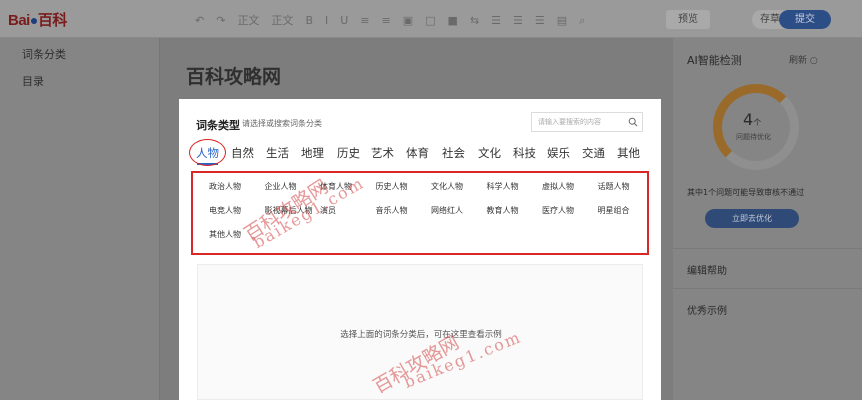 The image size is (862, 400). Describe the element at coordinates (33, 20) in the screenshot. I see `paw-icon: ●` at that location.